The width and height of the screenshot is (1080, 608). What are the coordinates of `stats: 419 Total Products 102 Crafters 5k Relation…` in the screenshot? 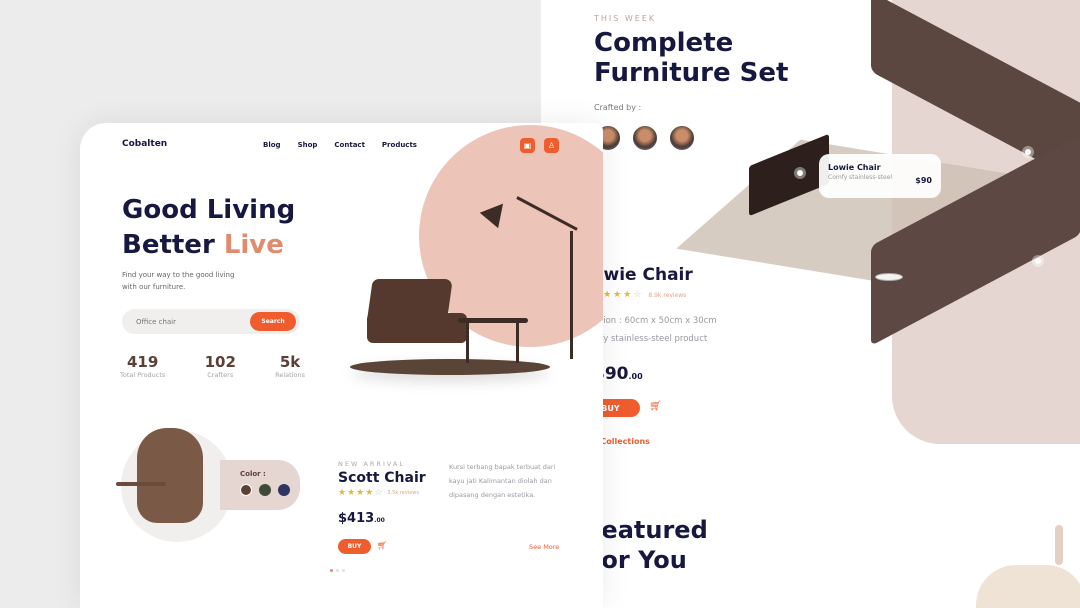 It's located at (212, 366).